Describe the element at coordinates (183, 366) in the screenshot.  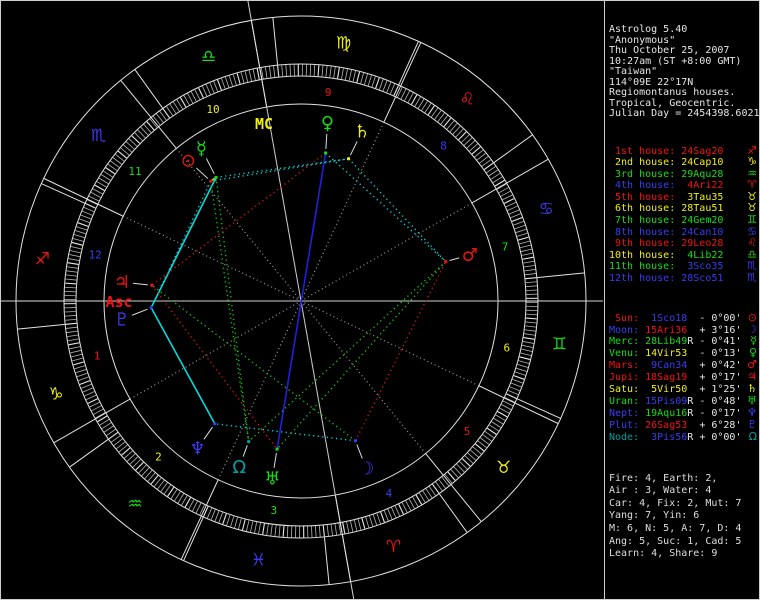
I see `aspect-line-plut-nept` at that location.